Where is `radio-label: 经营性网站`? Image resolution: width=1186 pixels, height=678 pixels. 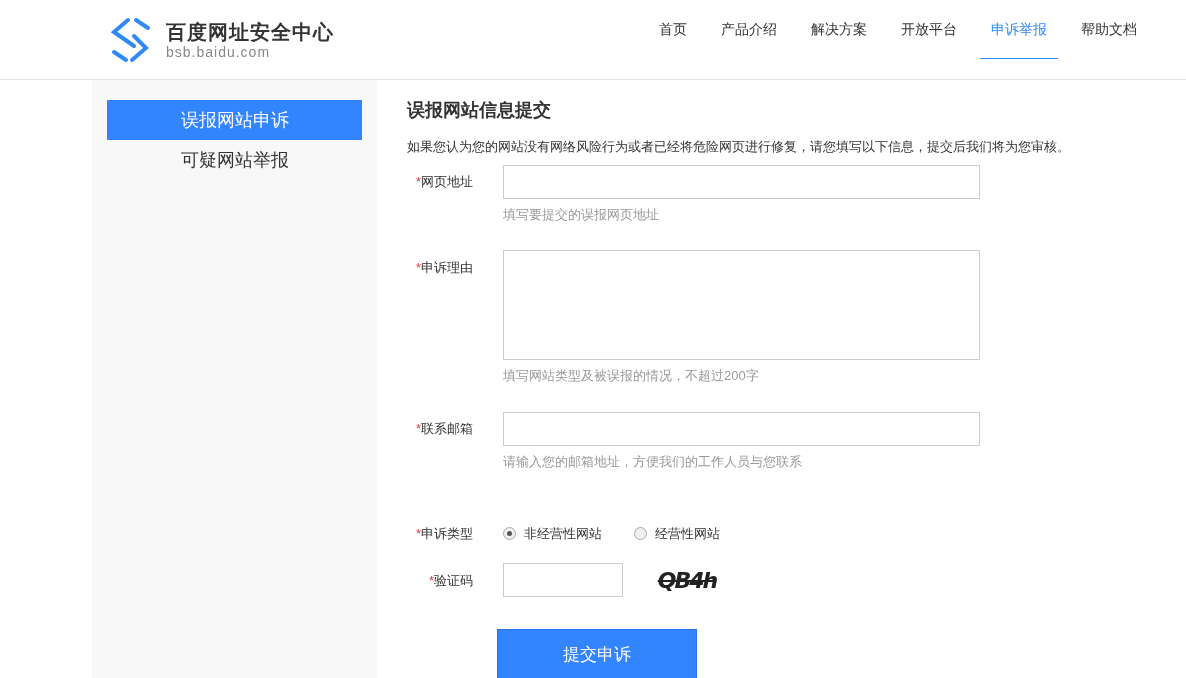
radio-label: 经营性网站 is located at coordinates (687, 533).